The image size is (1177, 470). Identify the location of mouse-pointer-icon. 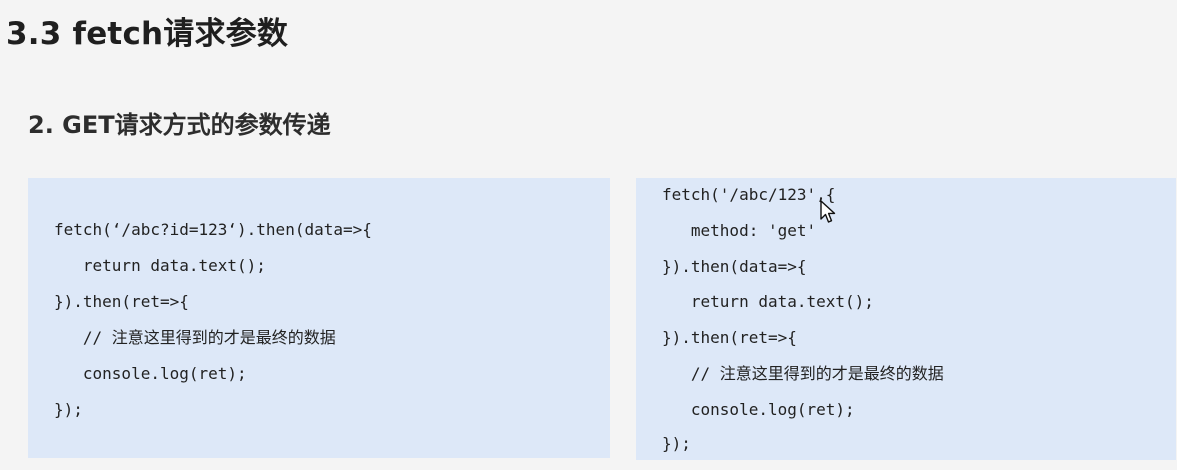
(828, 211).